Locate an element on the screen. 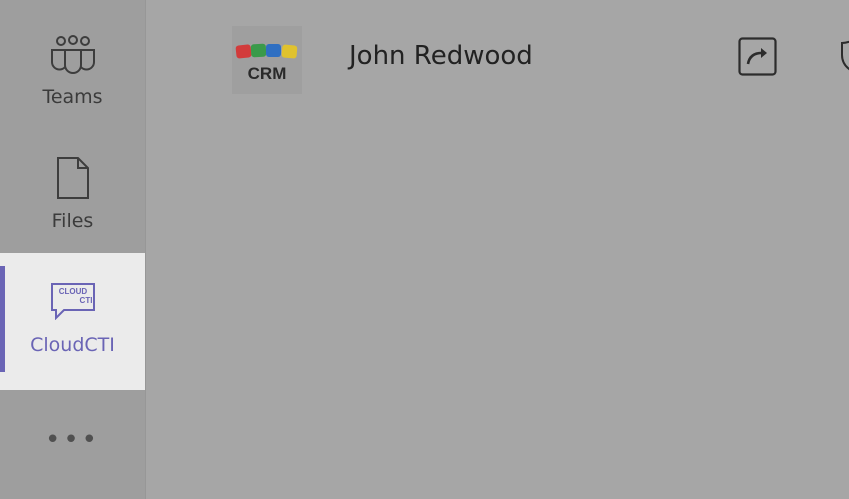  rail-item-label: Teams is located at coordinates (72, 97).